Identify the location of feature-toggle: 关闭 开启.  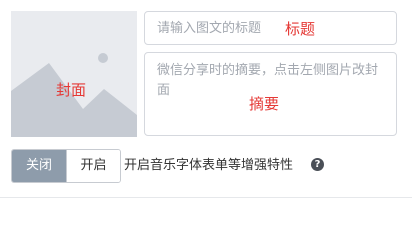
(66, 166).